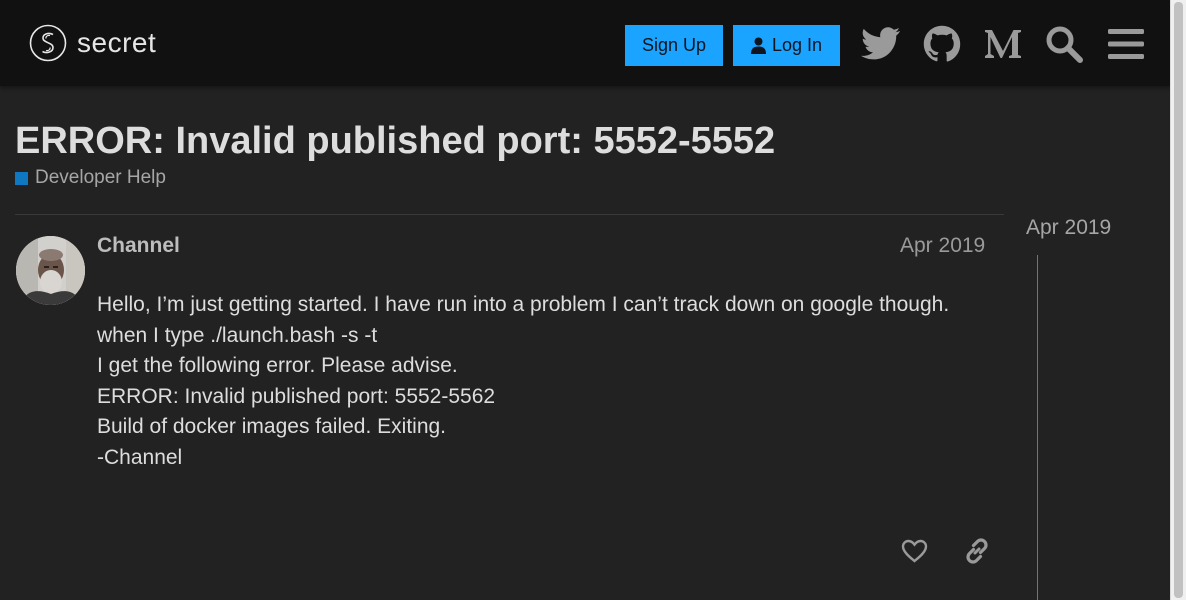 Image resolution: width=1186 pixels, height=600 pixels. I want to click on site-logo: secret, so click(92, 43).